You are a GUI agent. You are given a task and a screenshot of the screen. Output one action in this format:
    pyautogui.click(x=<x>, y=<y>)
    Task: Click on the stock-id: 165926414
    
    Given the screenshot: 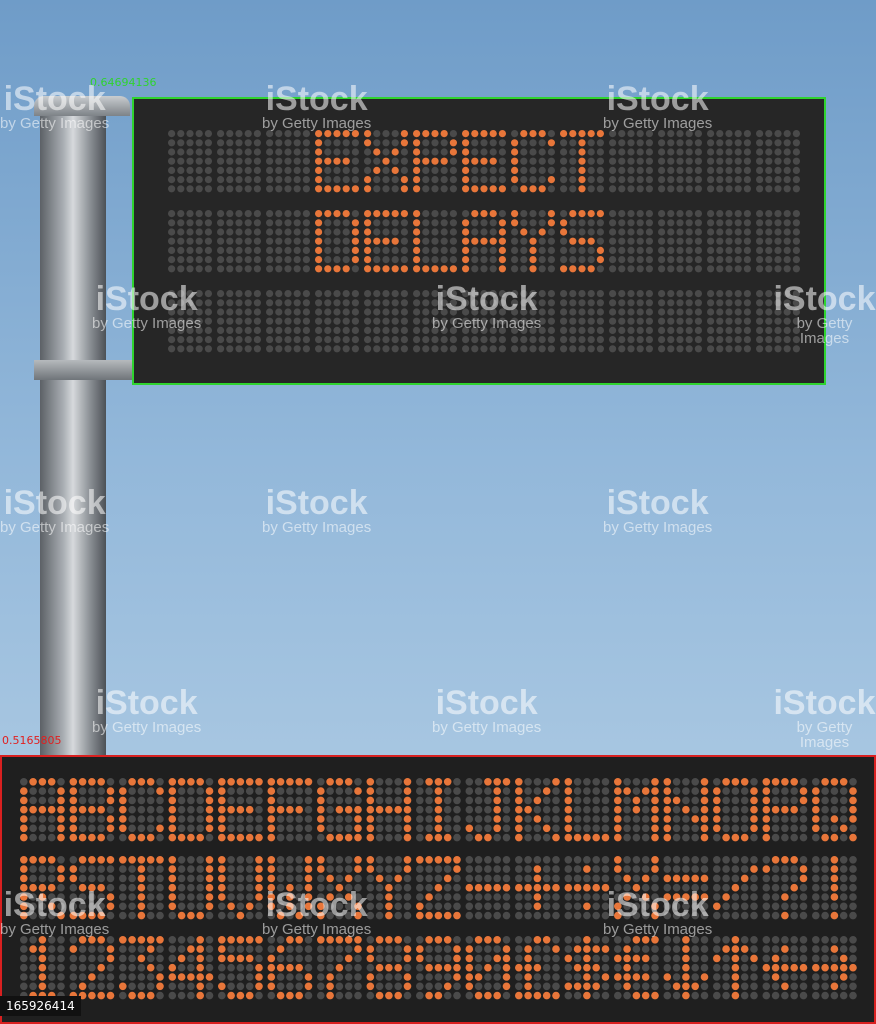 What is the action you would take?
    pyautogui.click(x=40, y=1006)
    